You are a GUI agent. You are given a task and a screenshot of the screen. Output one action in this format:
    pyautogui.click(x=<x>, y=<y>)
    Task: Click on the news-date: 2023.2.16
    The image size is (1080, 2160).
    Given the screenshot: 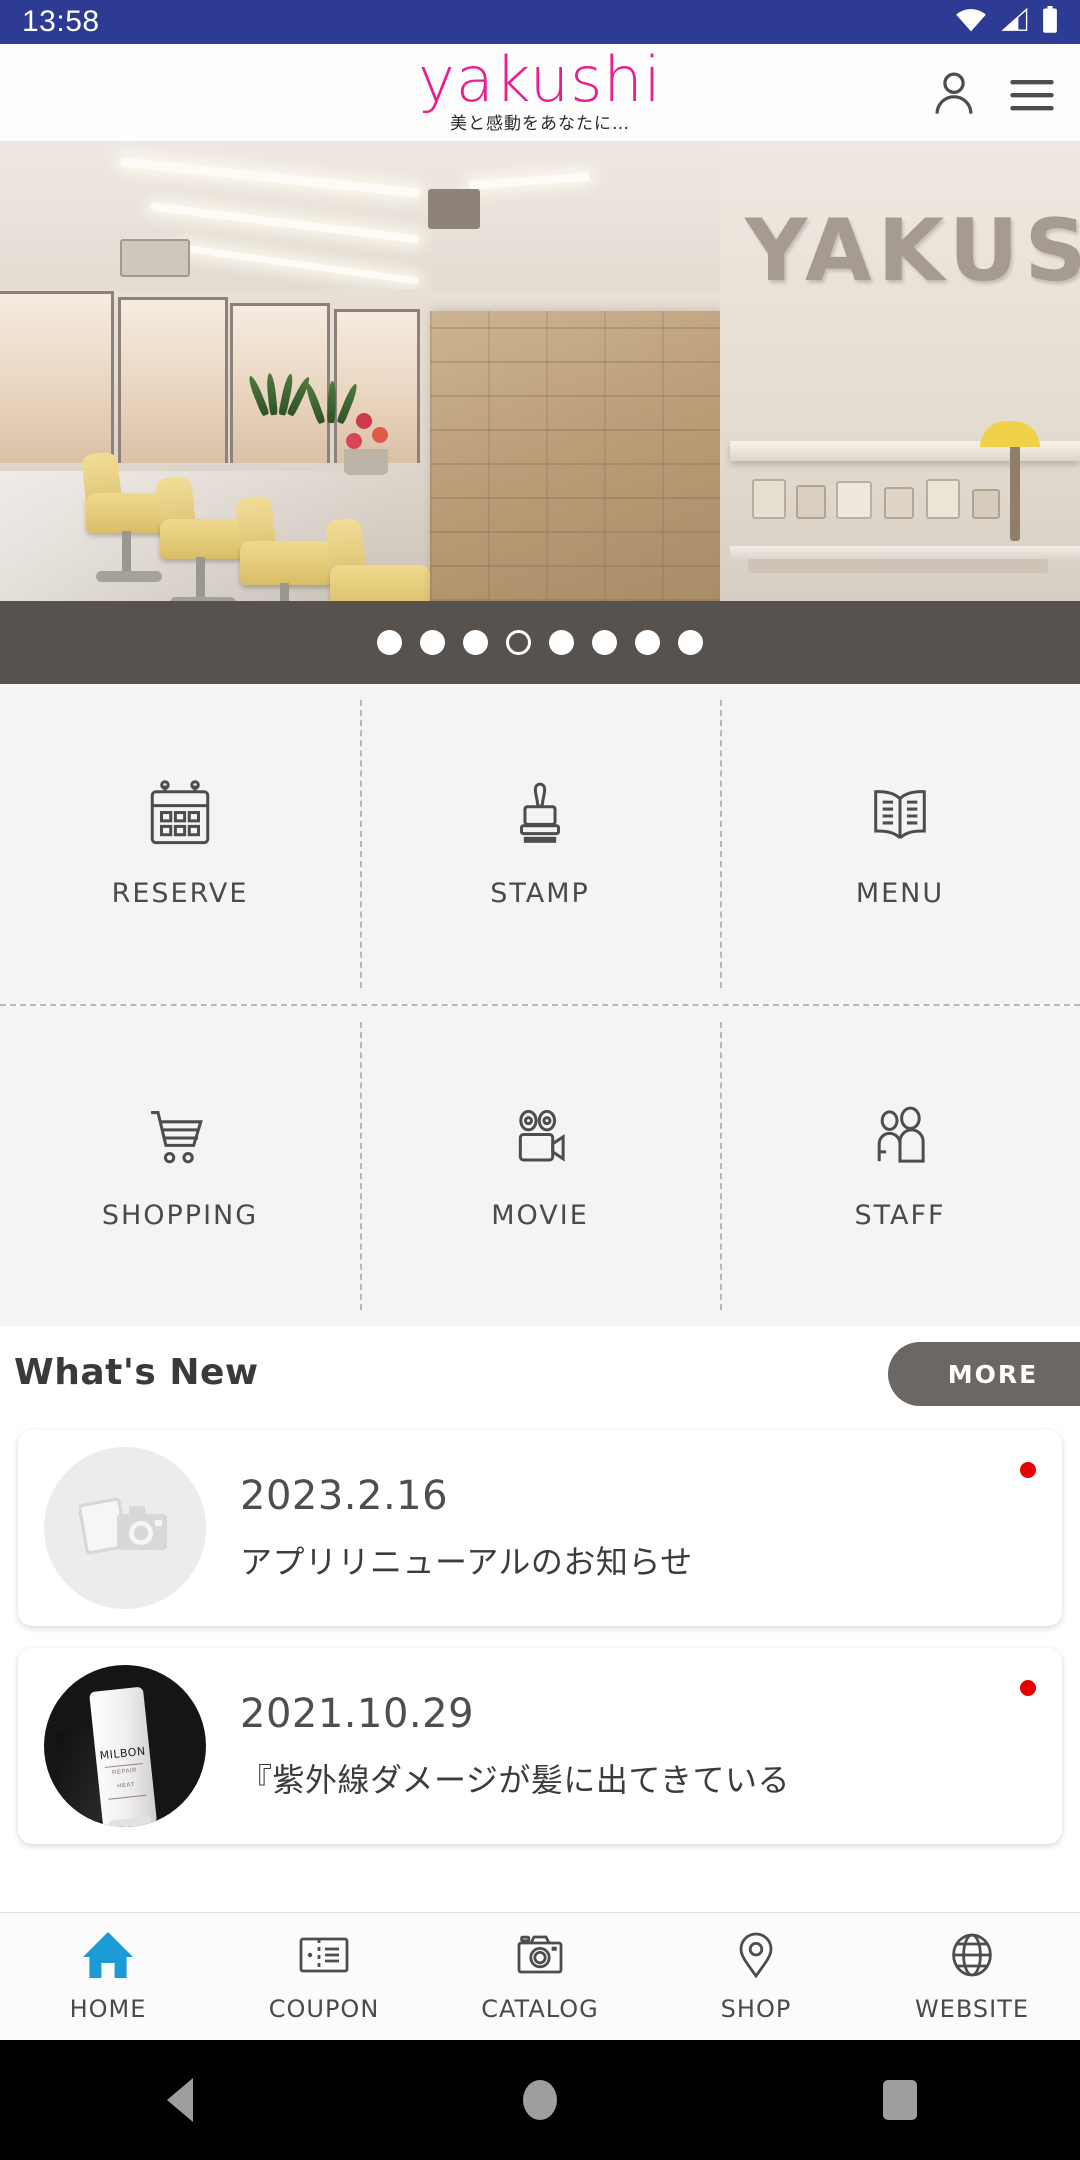 What is the action you would take?
    pyautogui.click(x=344, y=1496)
    